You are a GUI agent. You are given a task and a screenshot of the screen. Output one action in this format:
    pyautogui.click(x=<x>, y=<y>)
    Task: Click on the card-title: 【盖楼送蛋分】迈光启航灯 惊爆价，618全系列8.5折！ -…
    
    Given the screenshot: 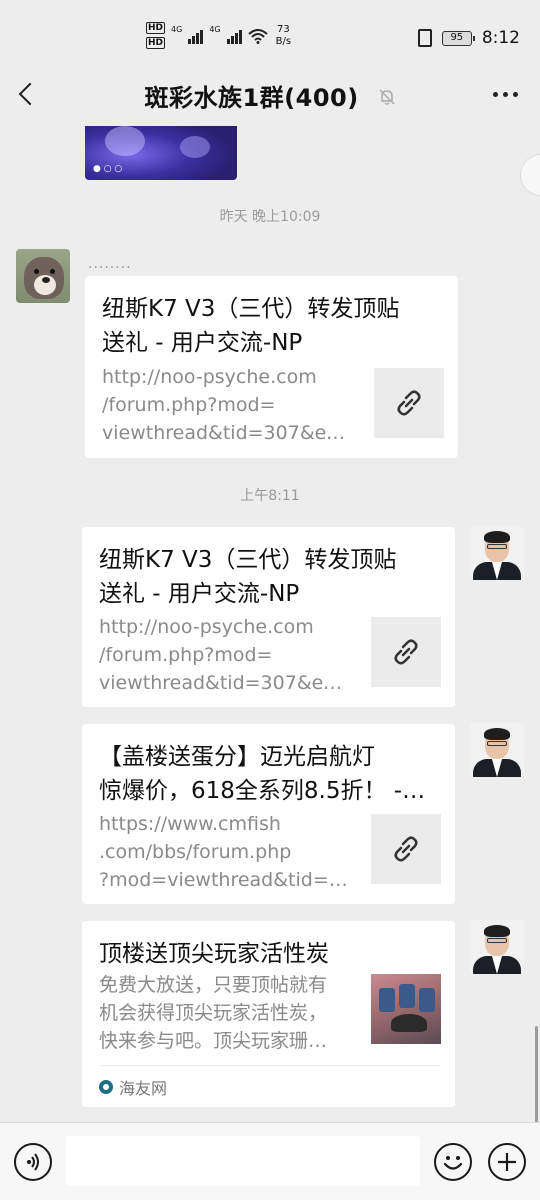 What is the action you would take?
    pyautogui.click(x=270, y=774)
    